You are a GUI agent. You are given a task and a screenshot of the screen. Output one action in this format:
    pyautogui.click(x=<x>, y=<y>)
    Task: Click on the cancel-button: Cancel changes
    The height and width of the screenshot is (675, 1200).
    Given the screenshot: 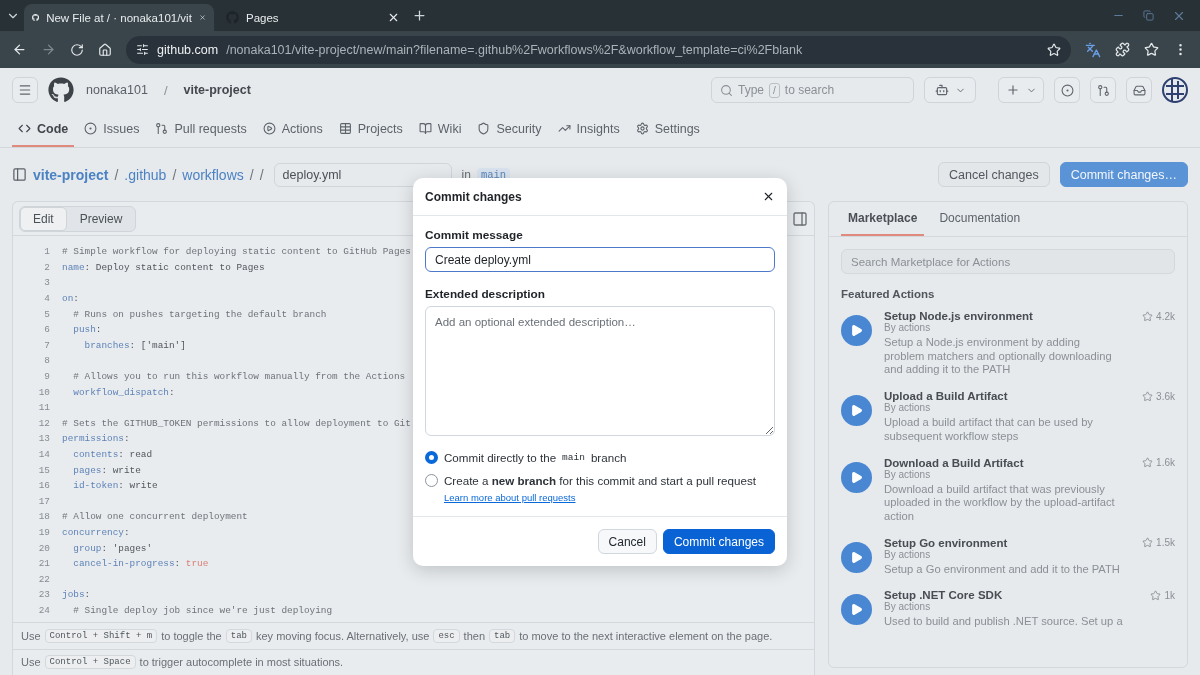 What is the action you would take?
    pyautogui.click(x=994, y=174)
    